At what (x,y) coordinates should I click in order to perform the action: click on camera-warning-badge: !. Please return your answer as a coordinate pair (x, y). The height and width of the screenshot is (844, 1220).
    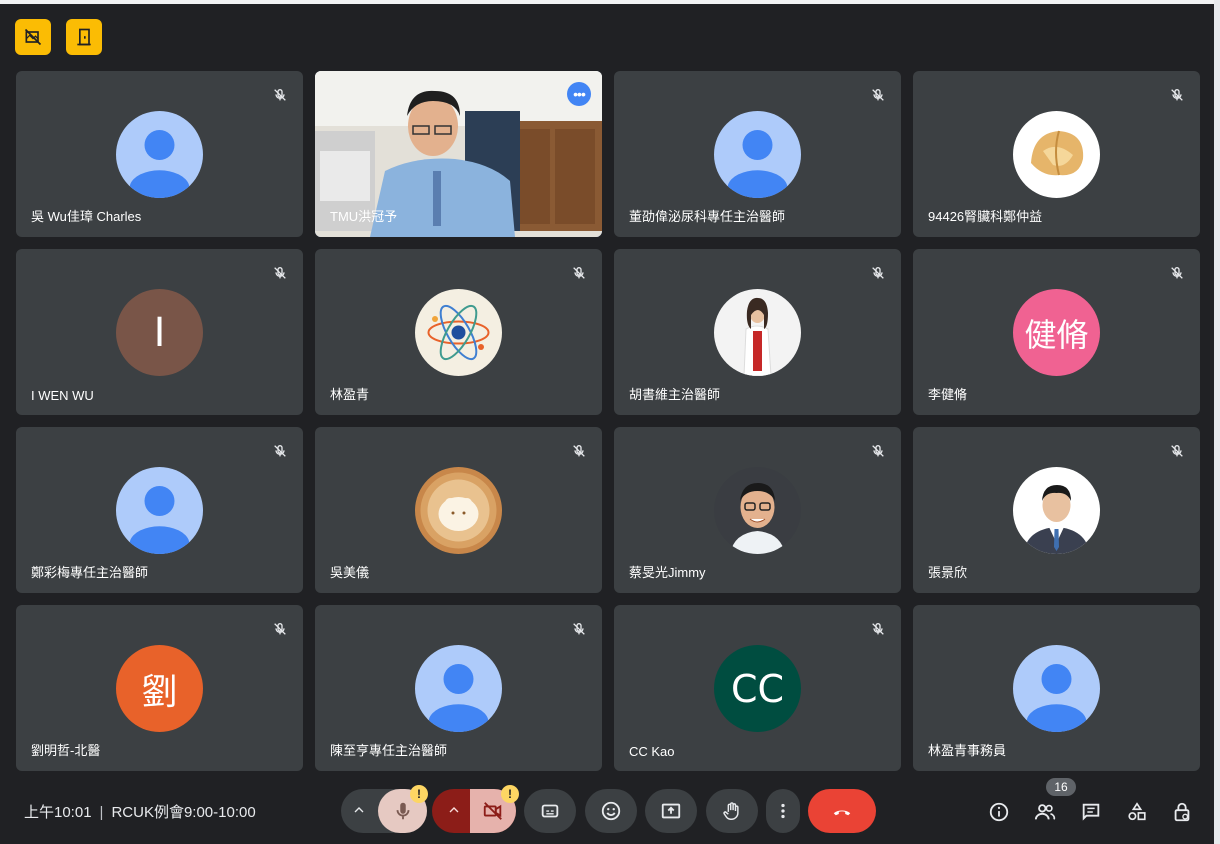
    Looking at the image, I should click on (510, 794).